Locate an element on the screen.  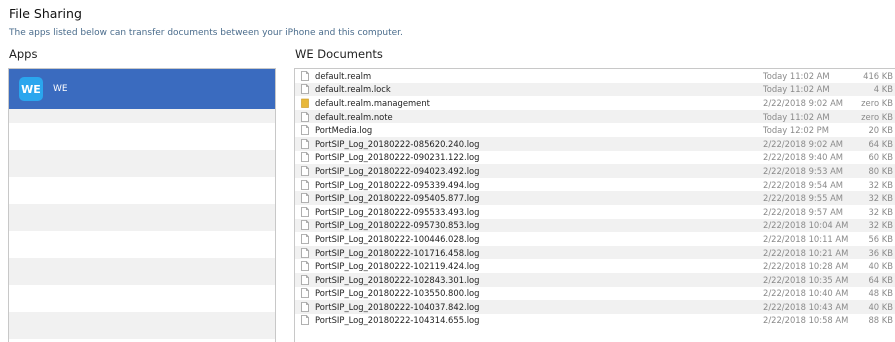
file-name: PortSIP_Log_20180222-095339.494.log is located at coordinates (397, 184).